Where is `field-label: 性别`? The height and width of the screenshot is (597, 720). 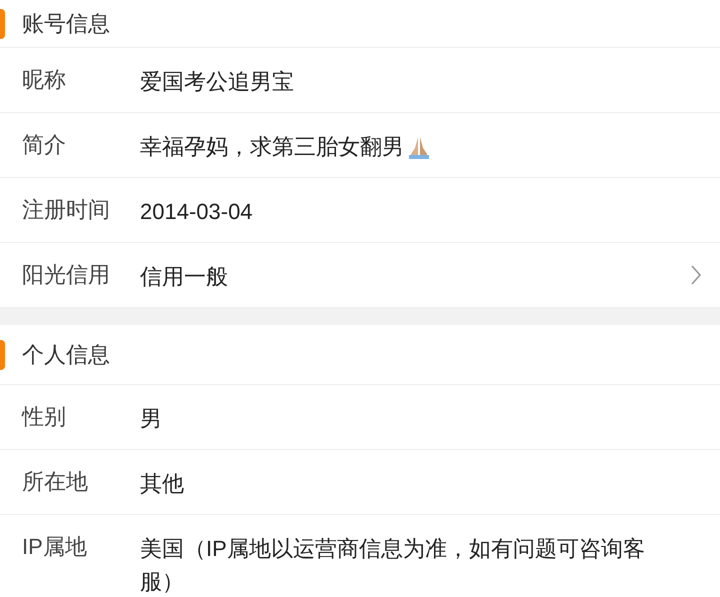
field-label: 性别 is located at coordinates (44, 417).